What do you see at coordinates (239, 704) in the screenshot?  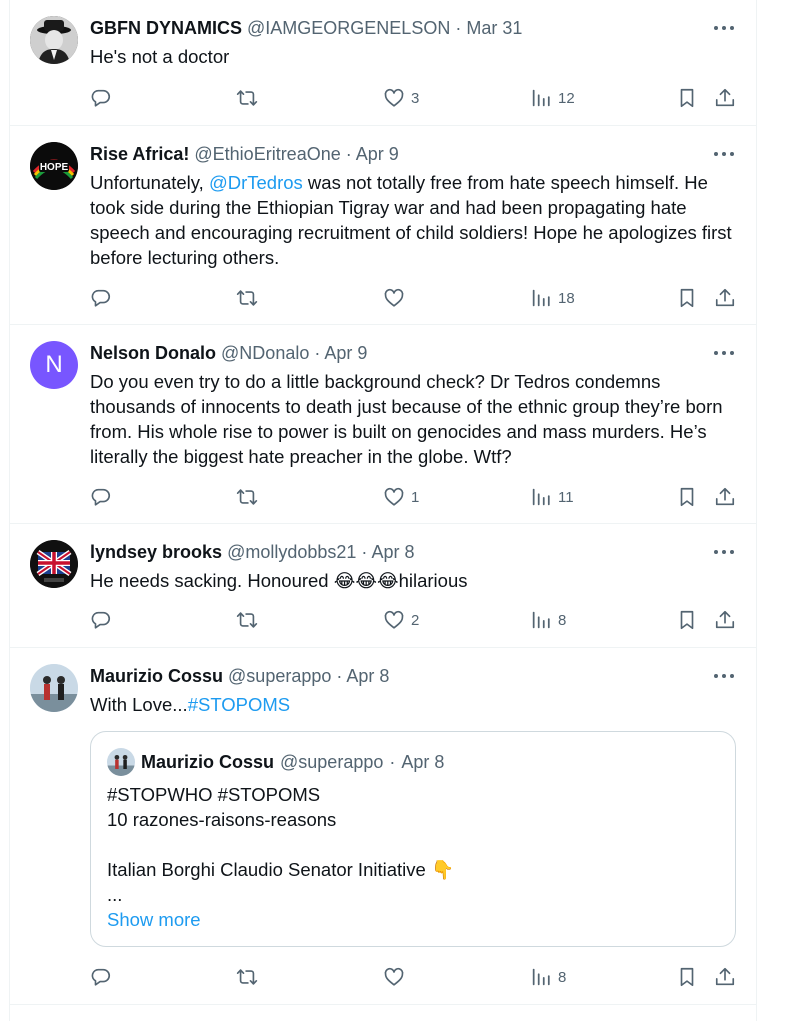 I see `hashtag-link: #STOPOMS` at bounding box center [239, 704].